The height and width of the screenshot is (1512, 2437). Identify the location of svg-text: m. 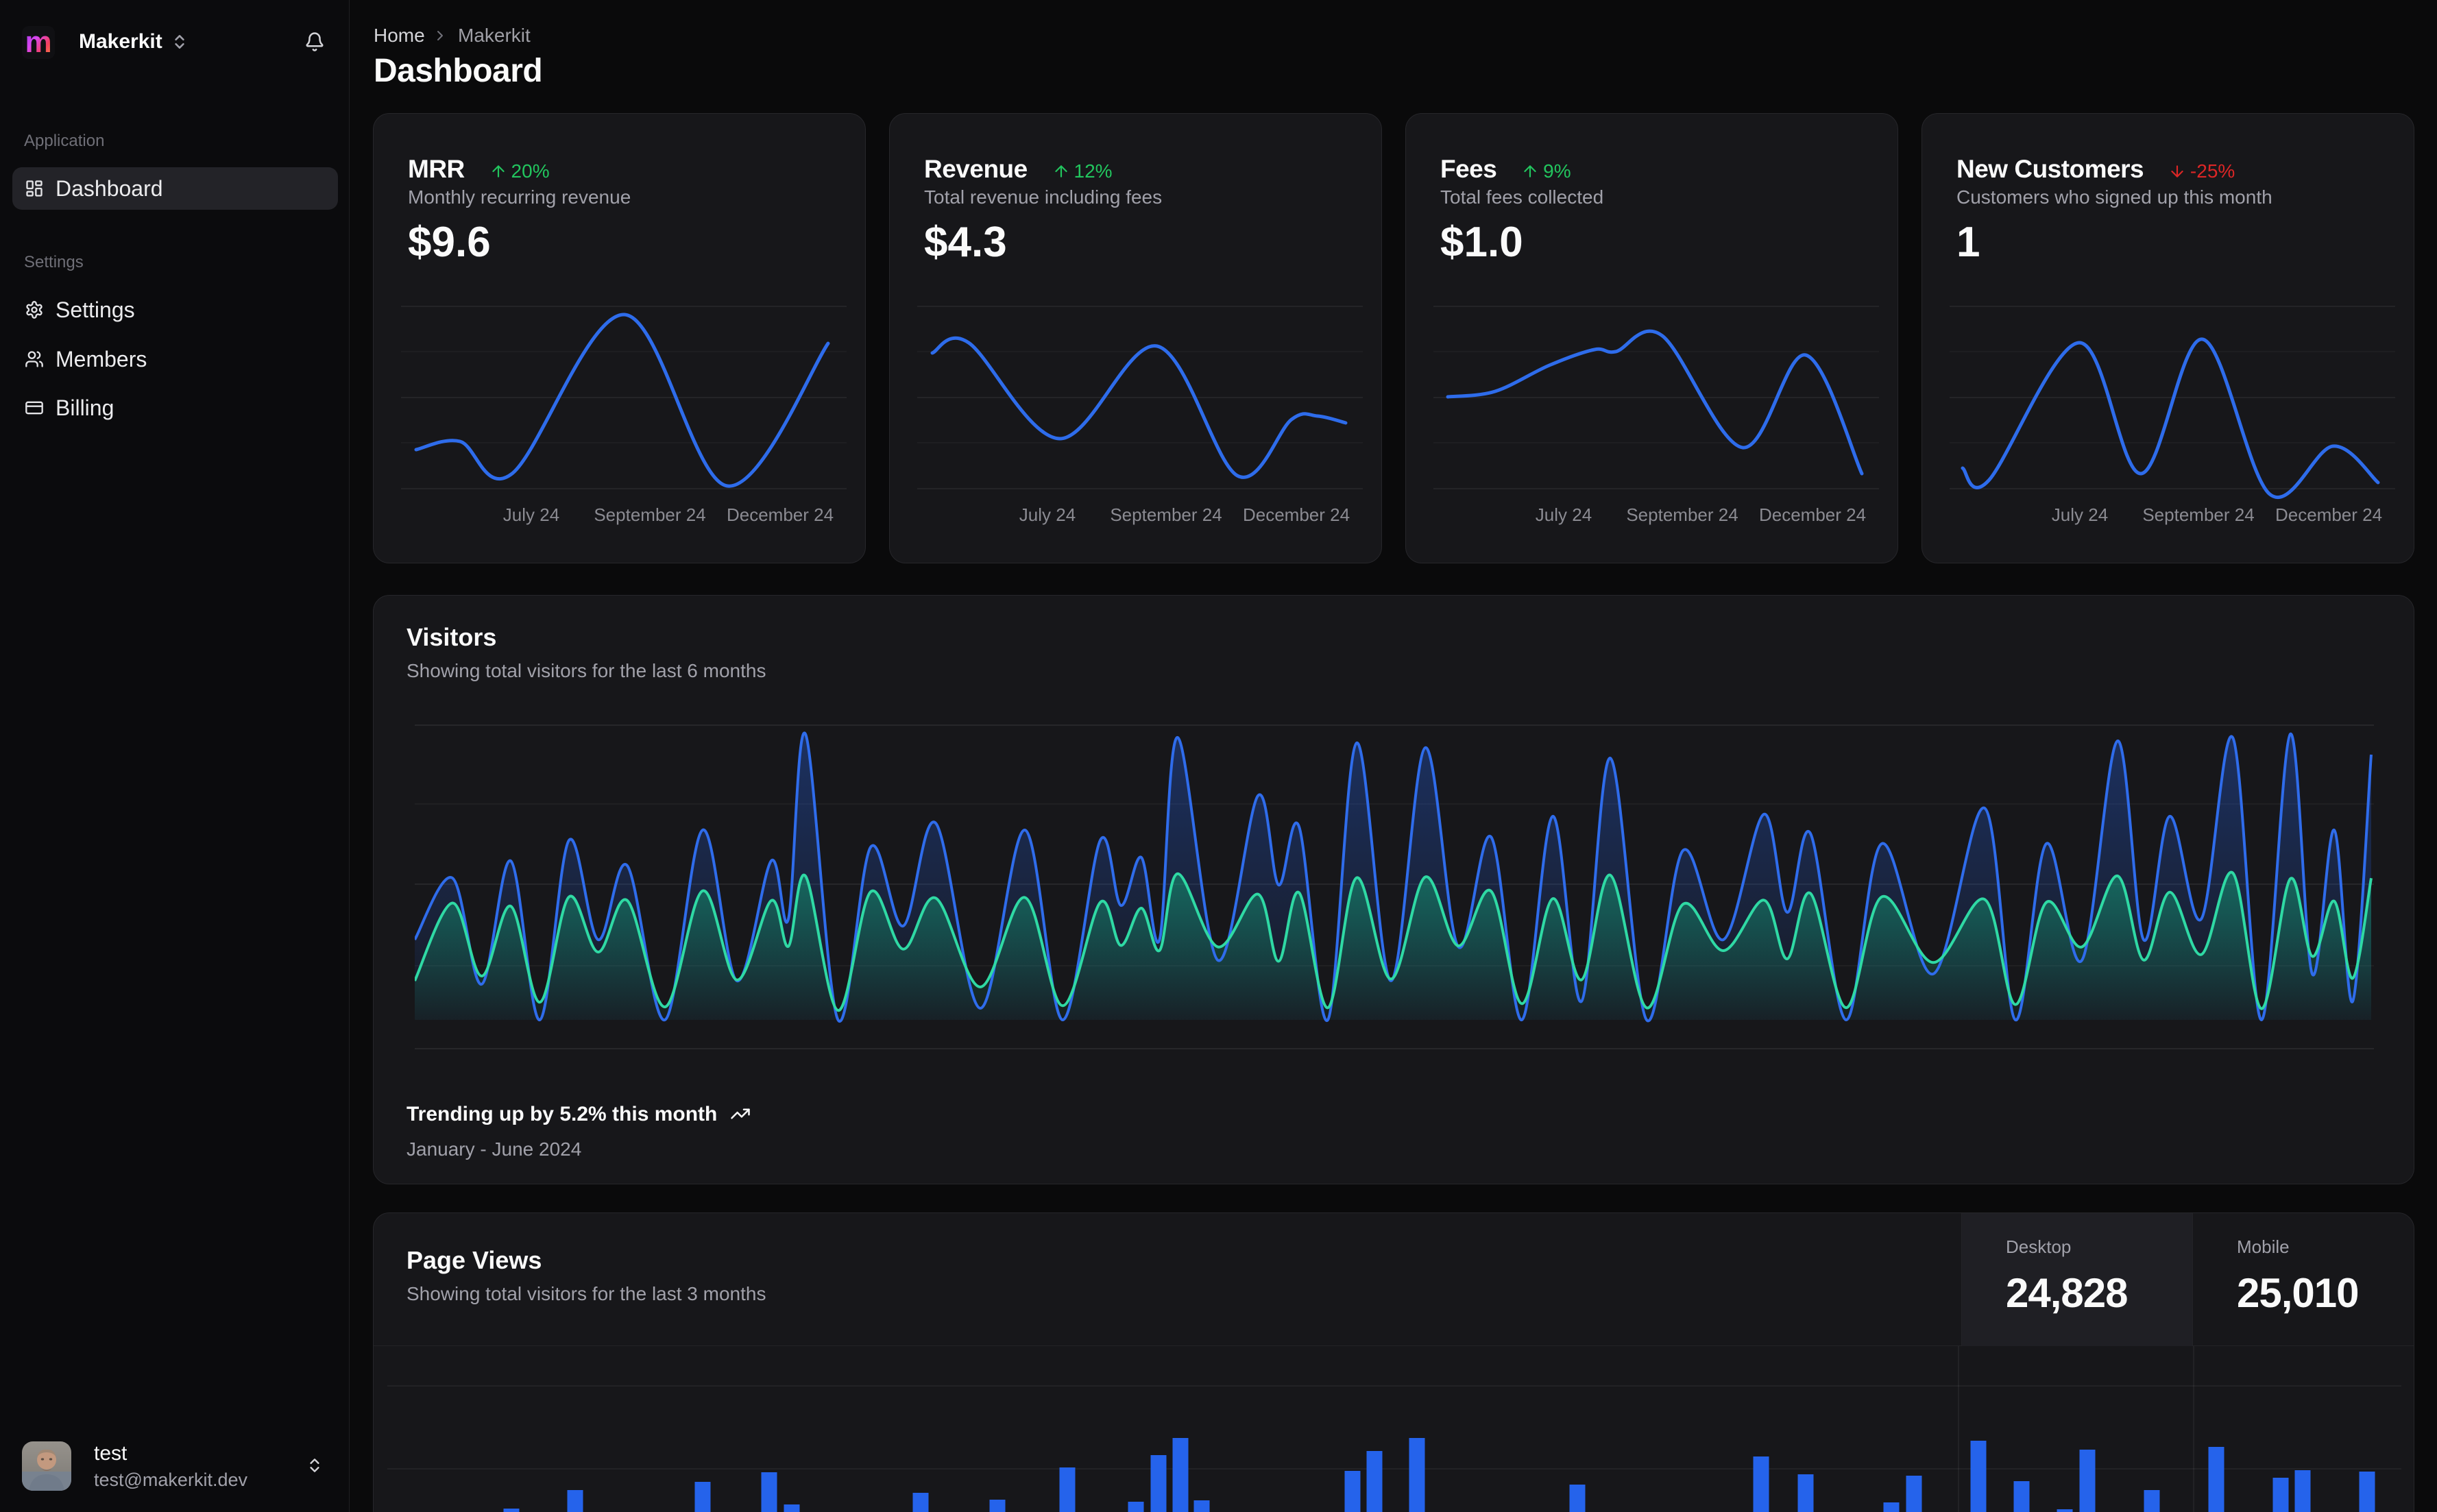
(38, 42).